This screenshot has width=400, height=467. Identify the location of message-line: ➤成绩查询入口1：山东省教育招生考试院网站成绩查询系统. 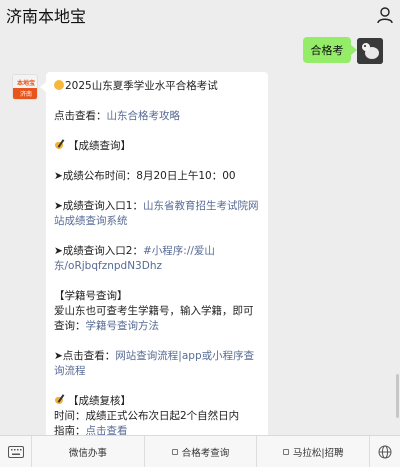
(157, 214).